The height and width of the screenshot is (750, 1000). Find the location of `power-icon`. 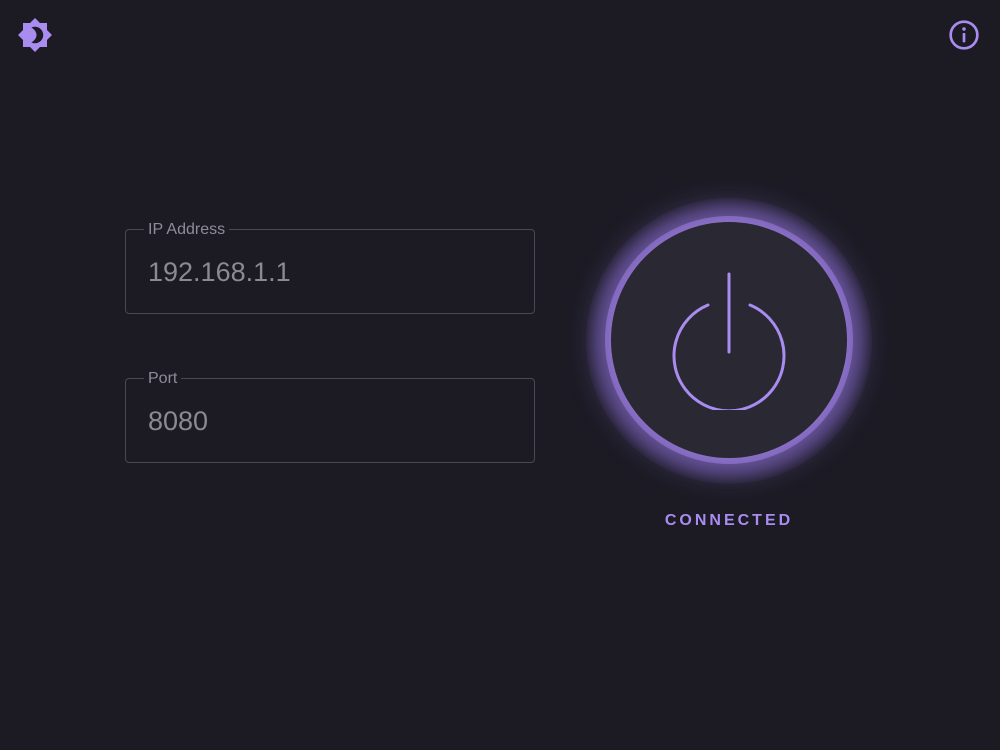

power-icon is located at coordinates (729, 341).